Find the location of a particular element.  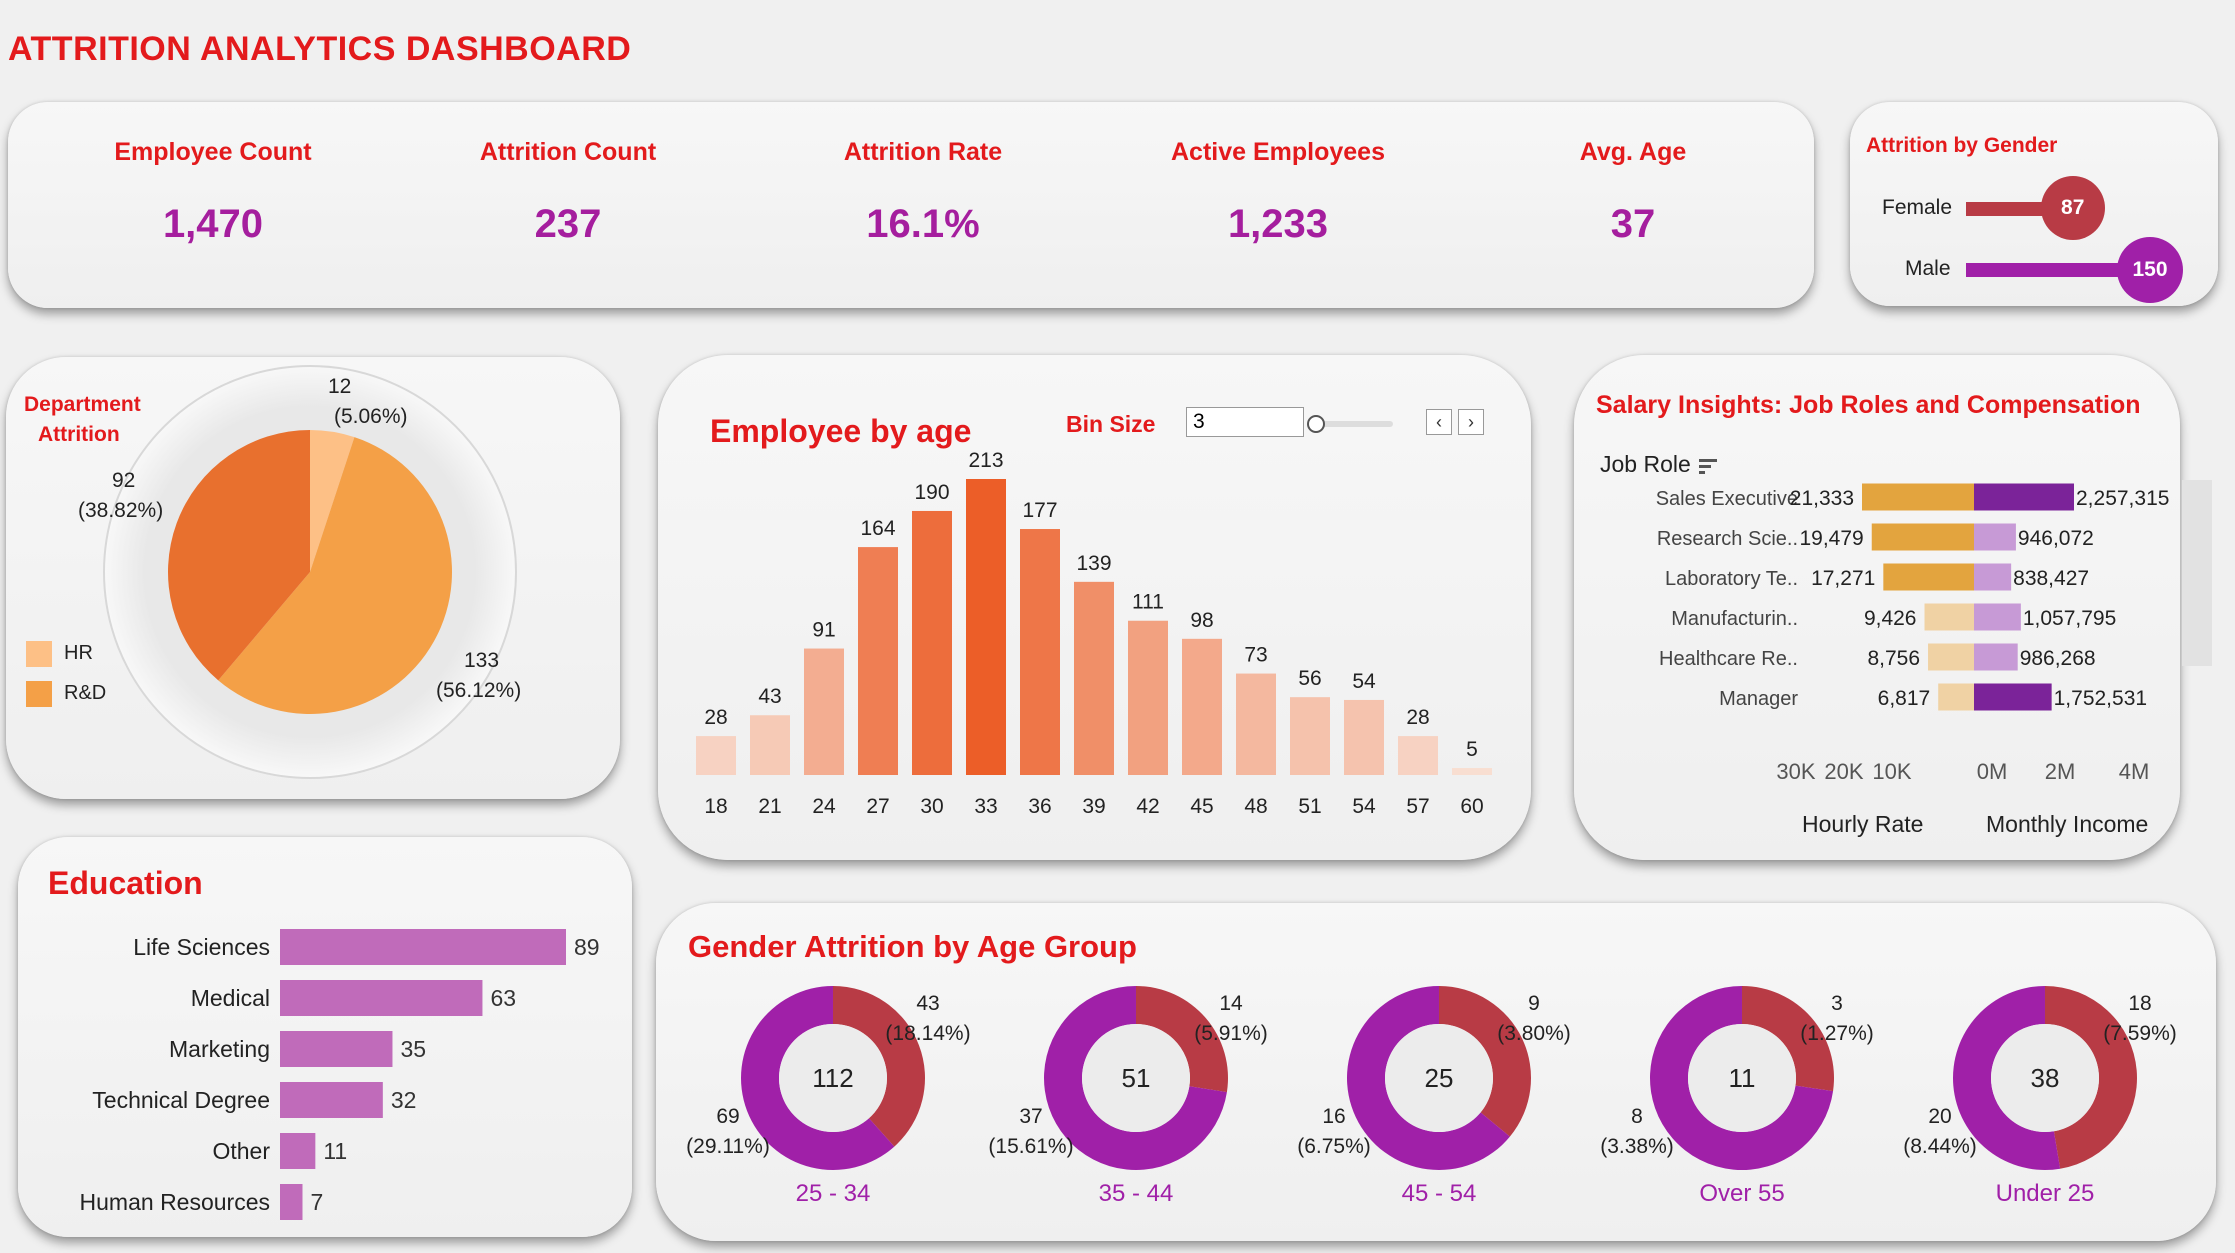

male-value-circle: 150 is located at coordinates (2150, 270).